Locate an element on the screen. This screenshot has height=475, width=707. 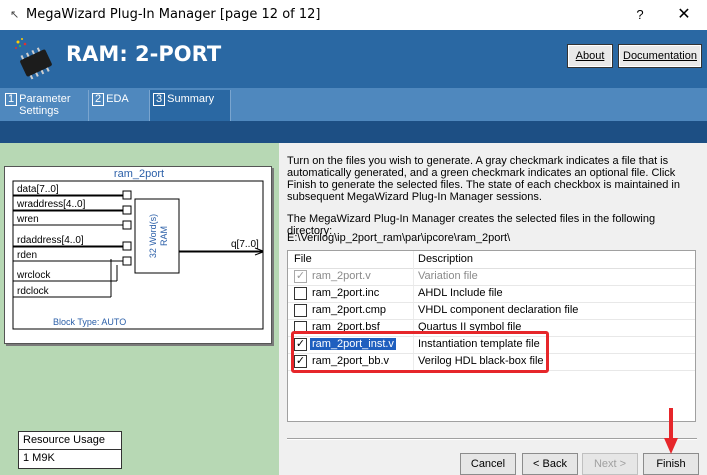
file-name: ram_2port.inc is located at coordinates (346, 293).